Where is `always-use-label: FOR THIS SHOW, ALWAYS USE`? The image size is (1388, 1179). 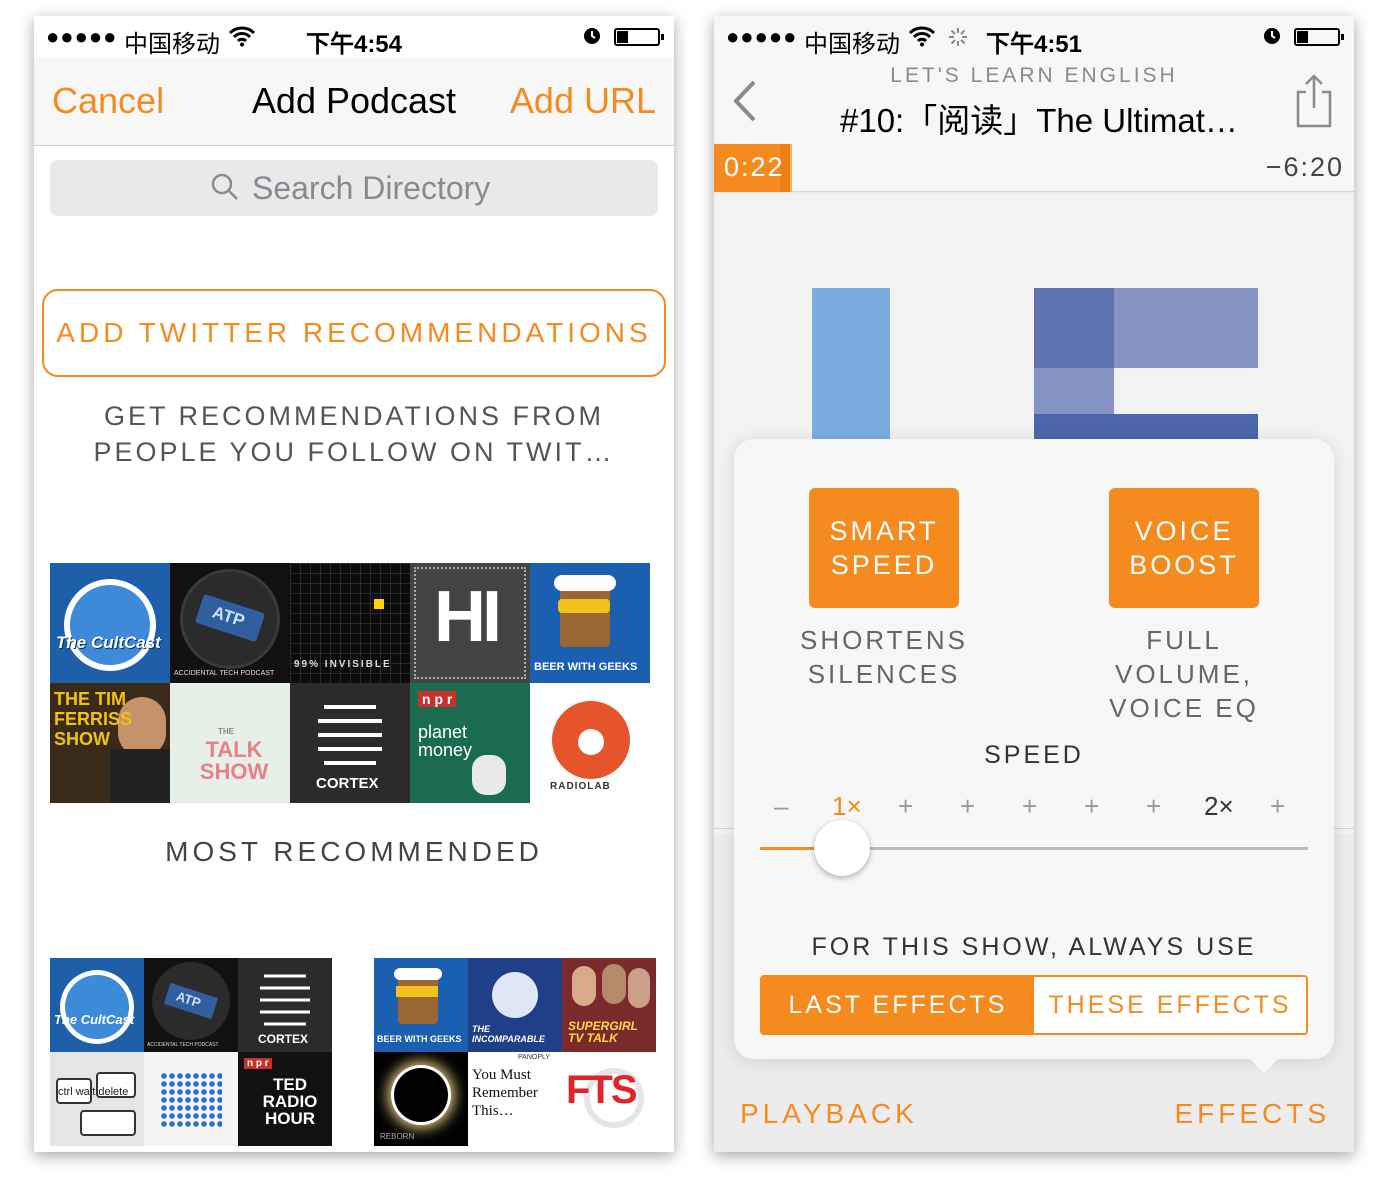 always-use-label: FOR THIS SHOW, ALWAYS USE is located at coordinates (1034, 947).